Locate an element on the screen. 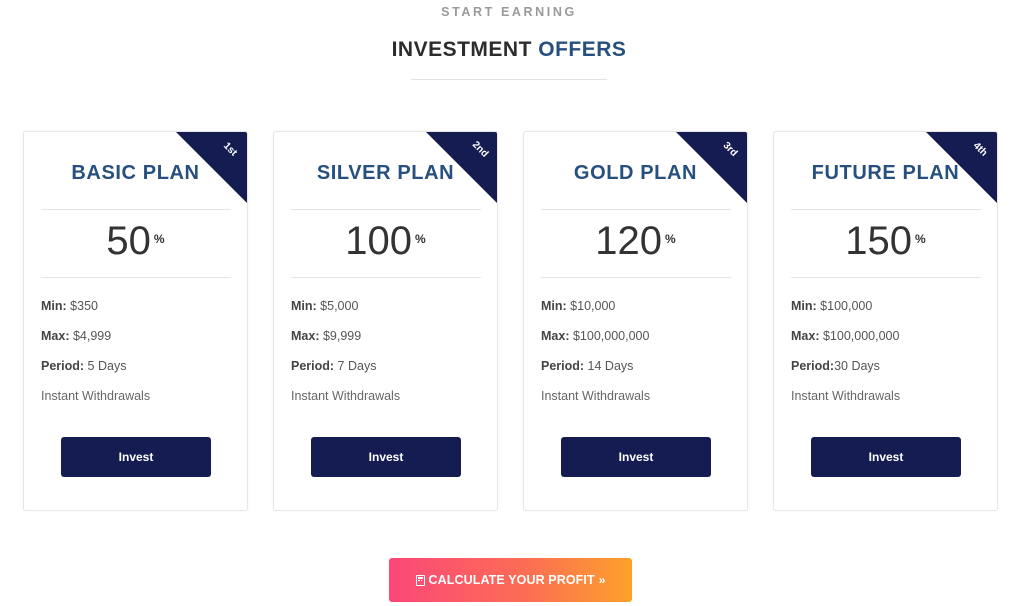 The image size is (1018, 606). plan-period: Period:30 Days is located at coordinates (835, 366).